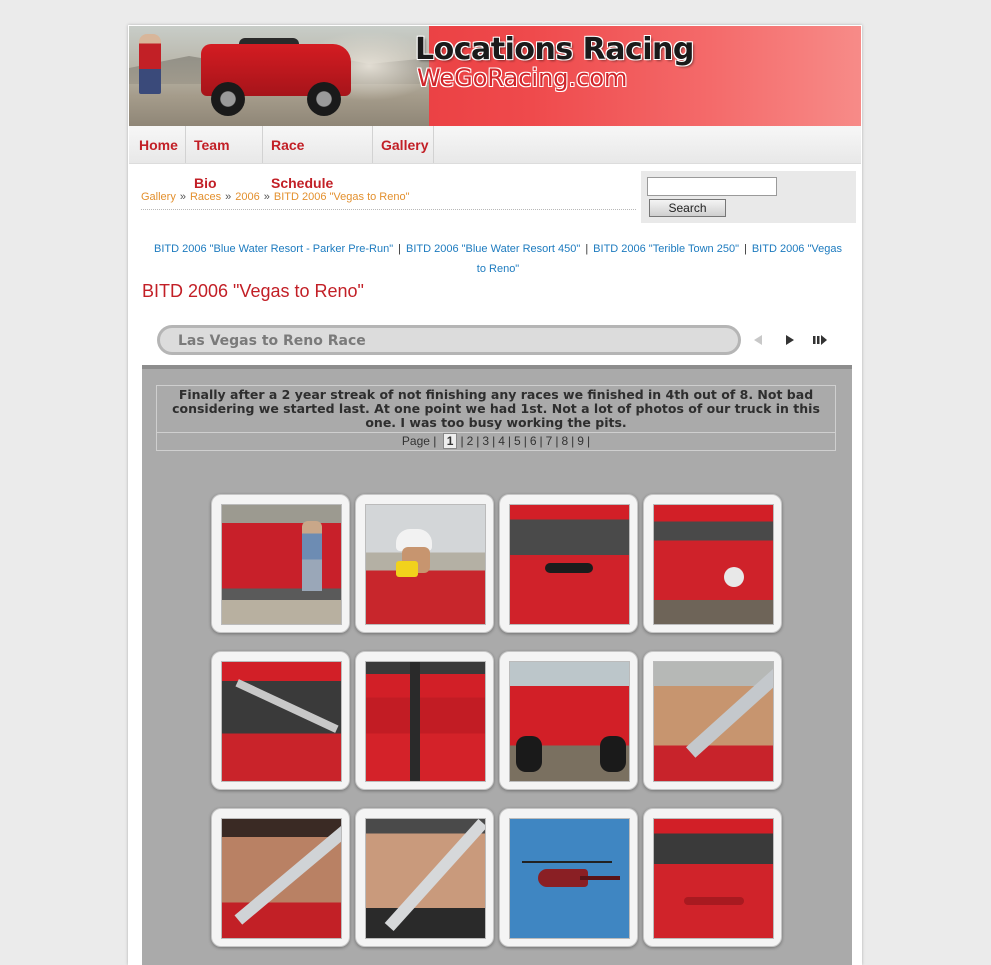  I want to click on pager-label: Page, so click(415, 441).